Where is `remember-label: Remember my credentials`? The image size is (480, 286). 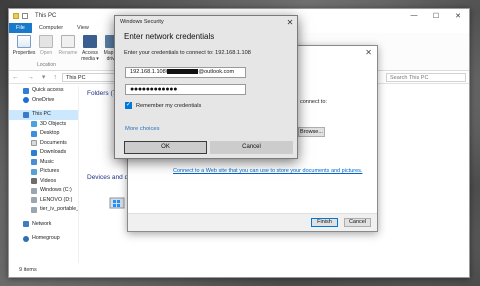 remember-label: Remember my credentials is located at coordinates (169, 105).